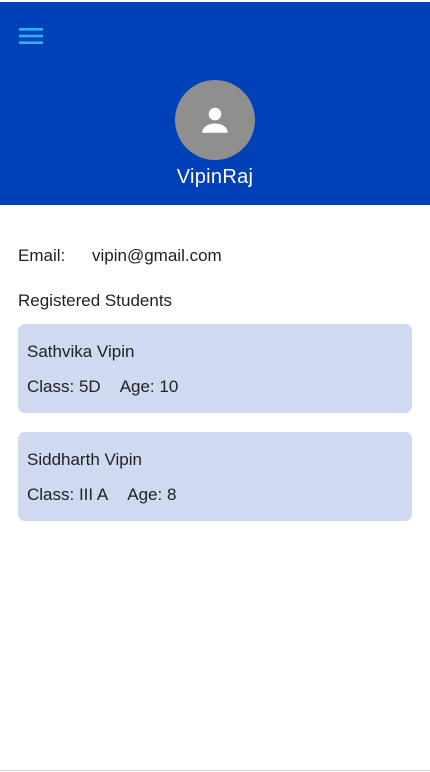  What do you see at coordinates (152, 494) in the screenshot?
I see `student-age: Age: 8` at bounding box center [152, 494].